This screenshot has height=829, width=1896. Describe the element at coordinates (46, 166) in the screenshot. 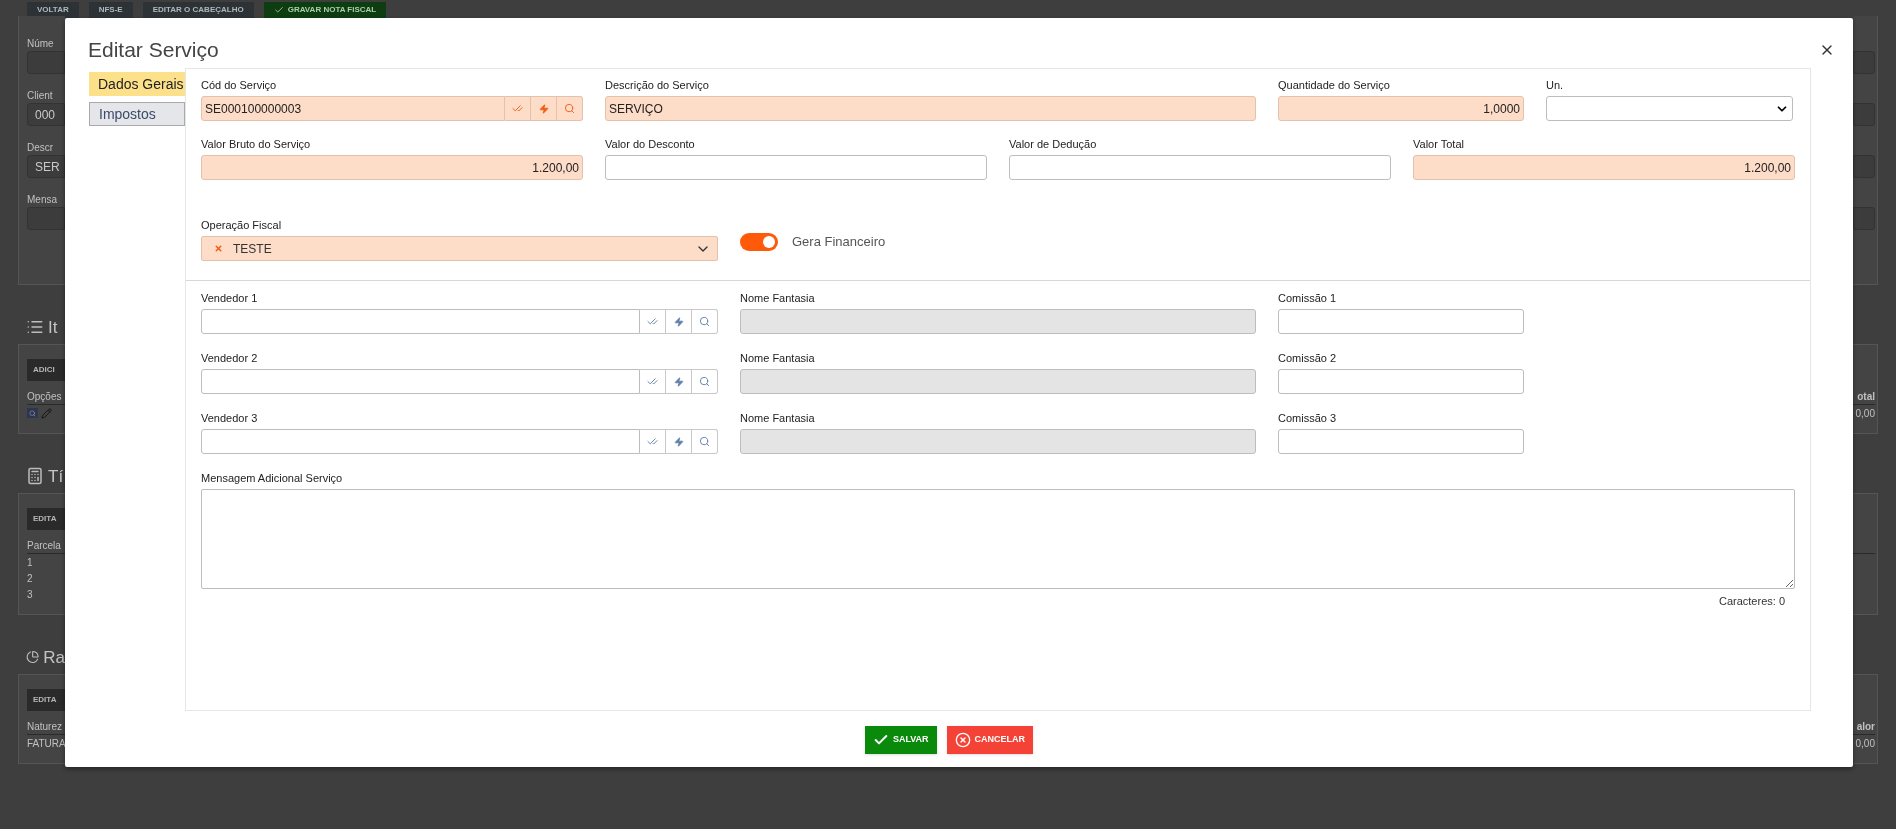

I see `input-field: SER` at that location.